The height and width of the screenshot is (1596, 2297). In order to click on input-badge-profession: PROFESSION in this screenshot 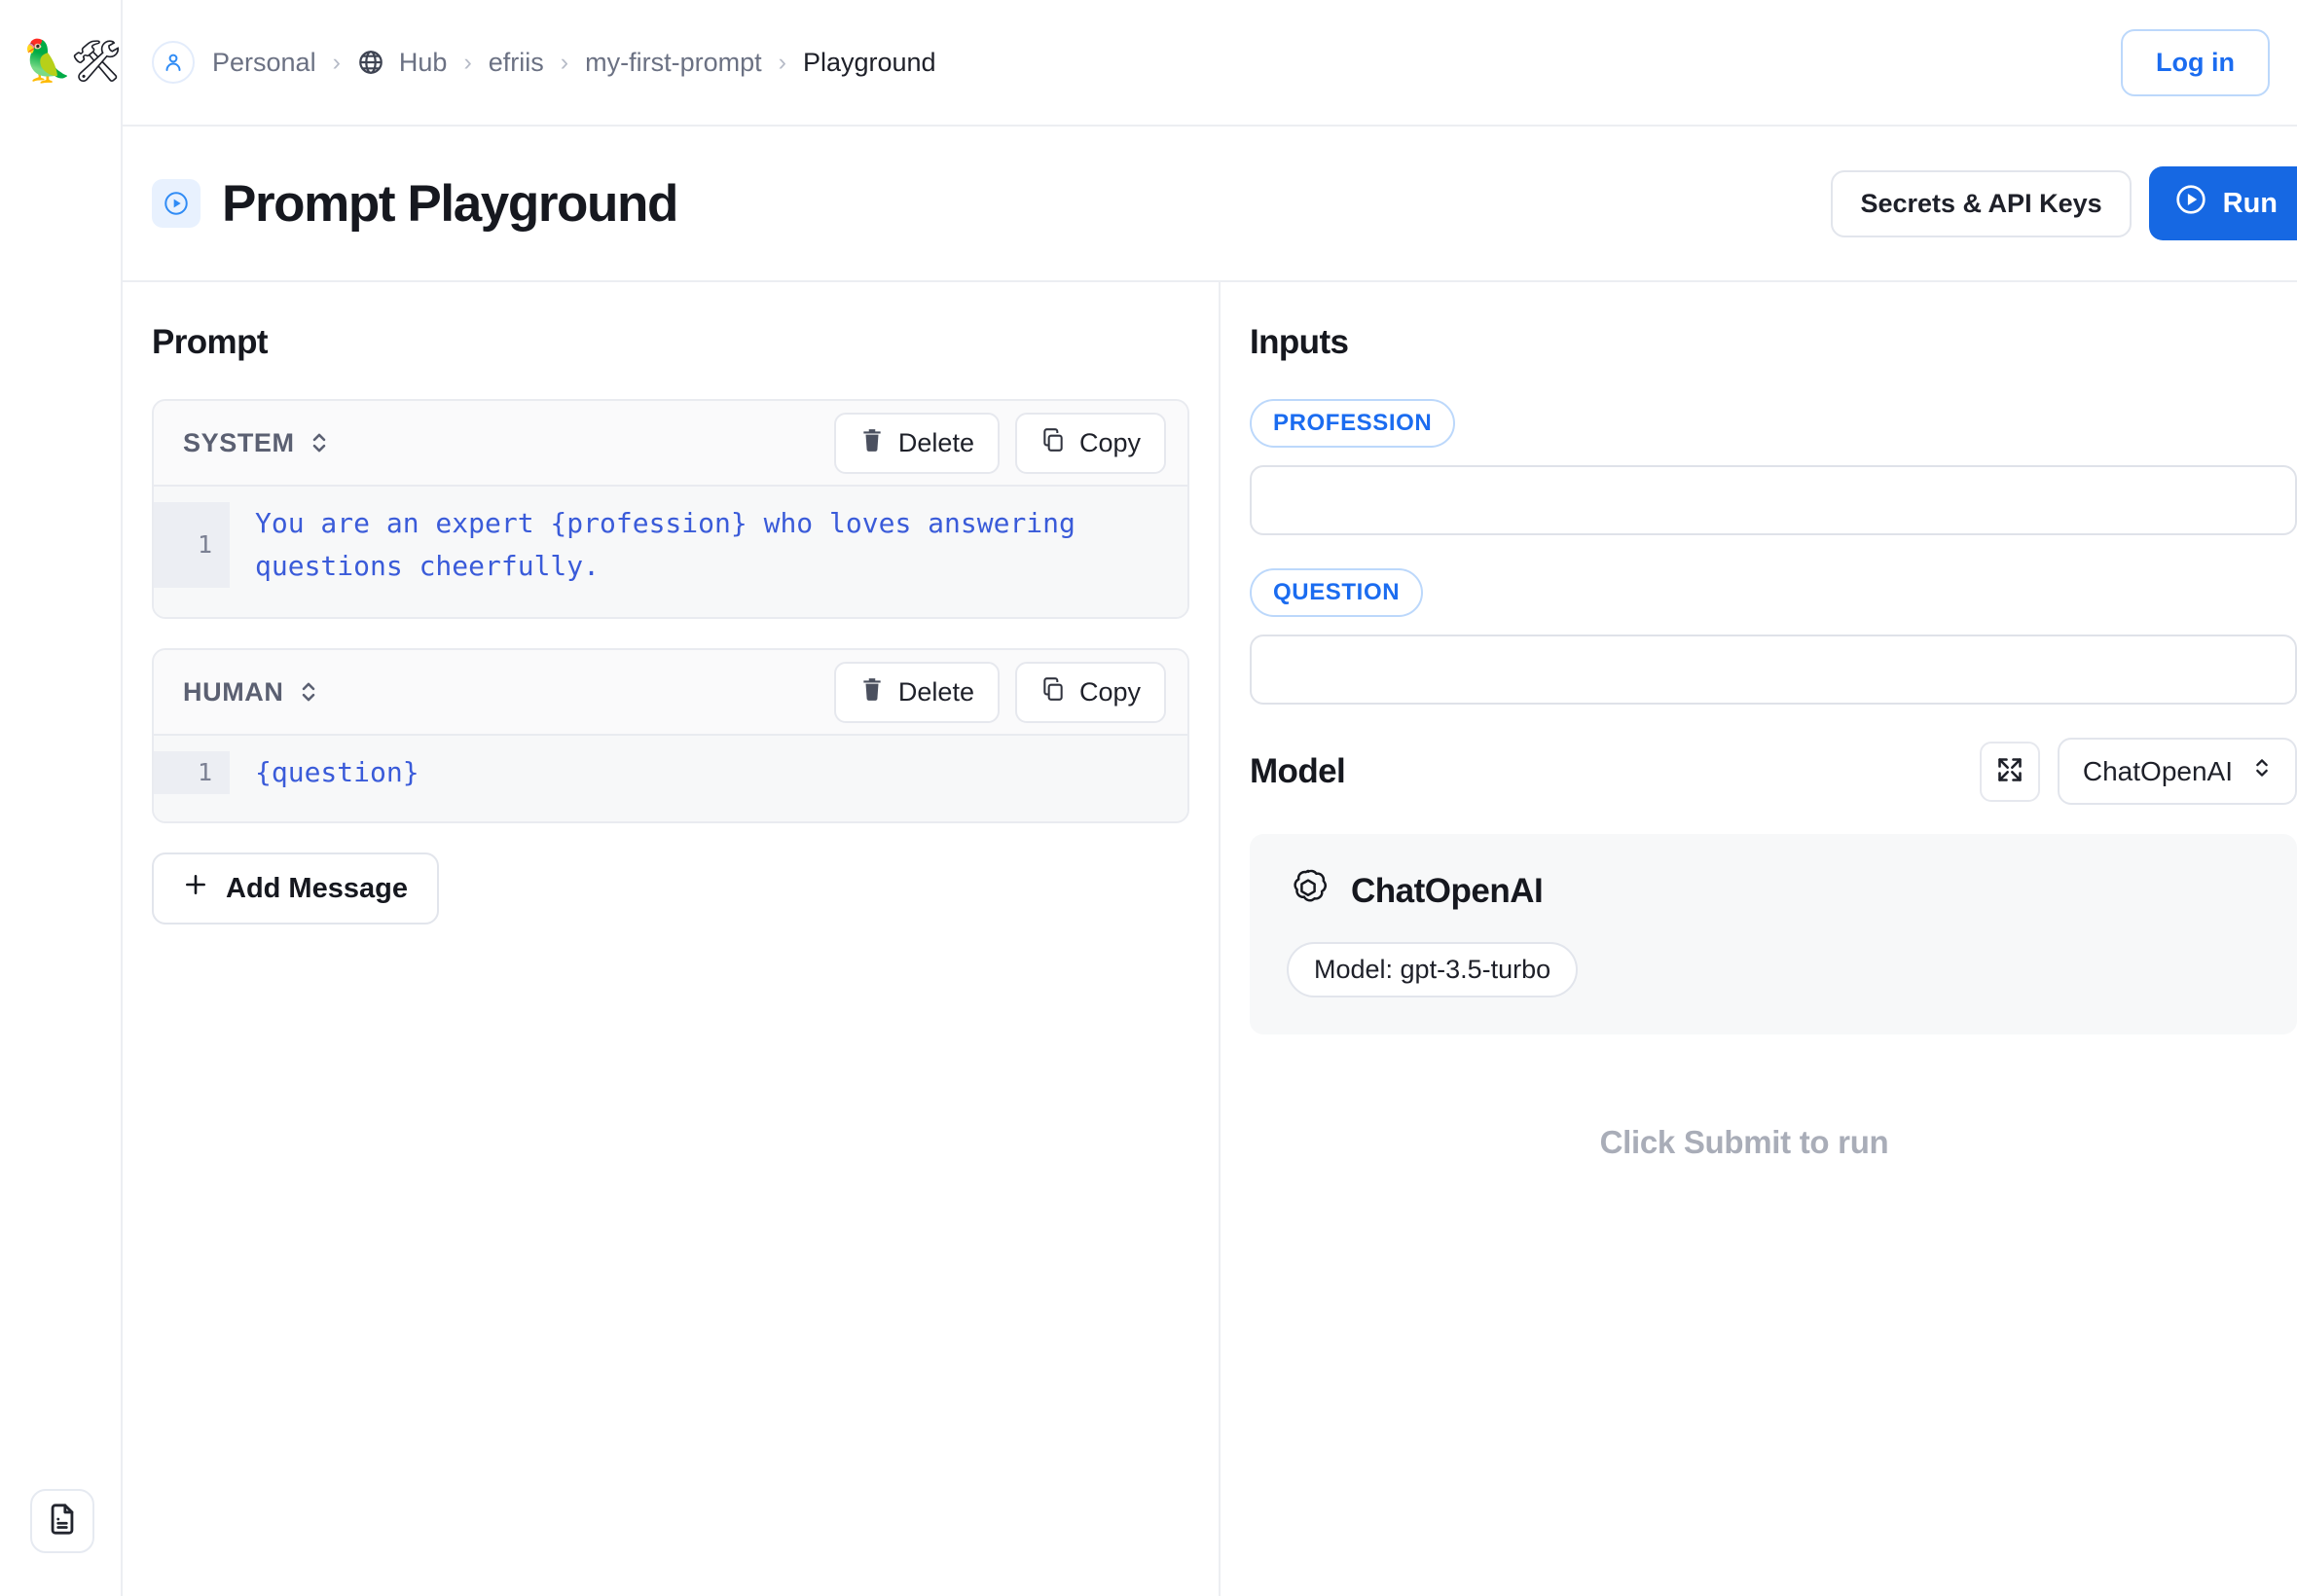, I will do `click(1353, 423)`.